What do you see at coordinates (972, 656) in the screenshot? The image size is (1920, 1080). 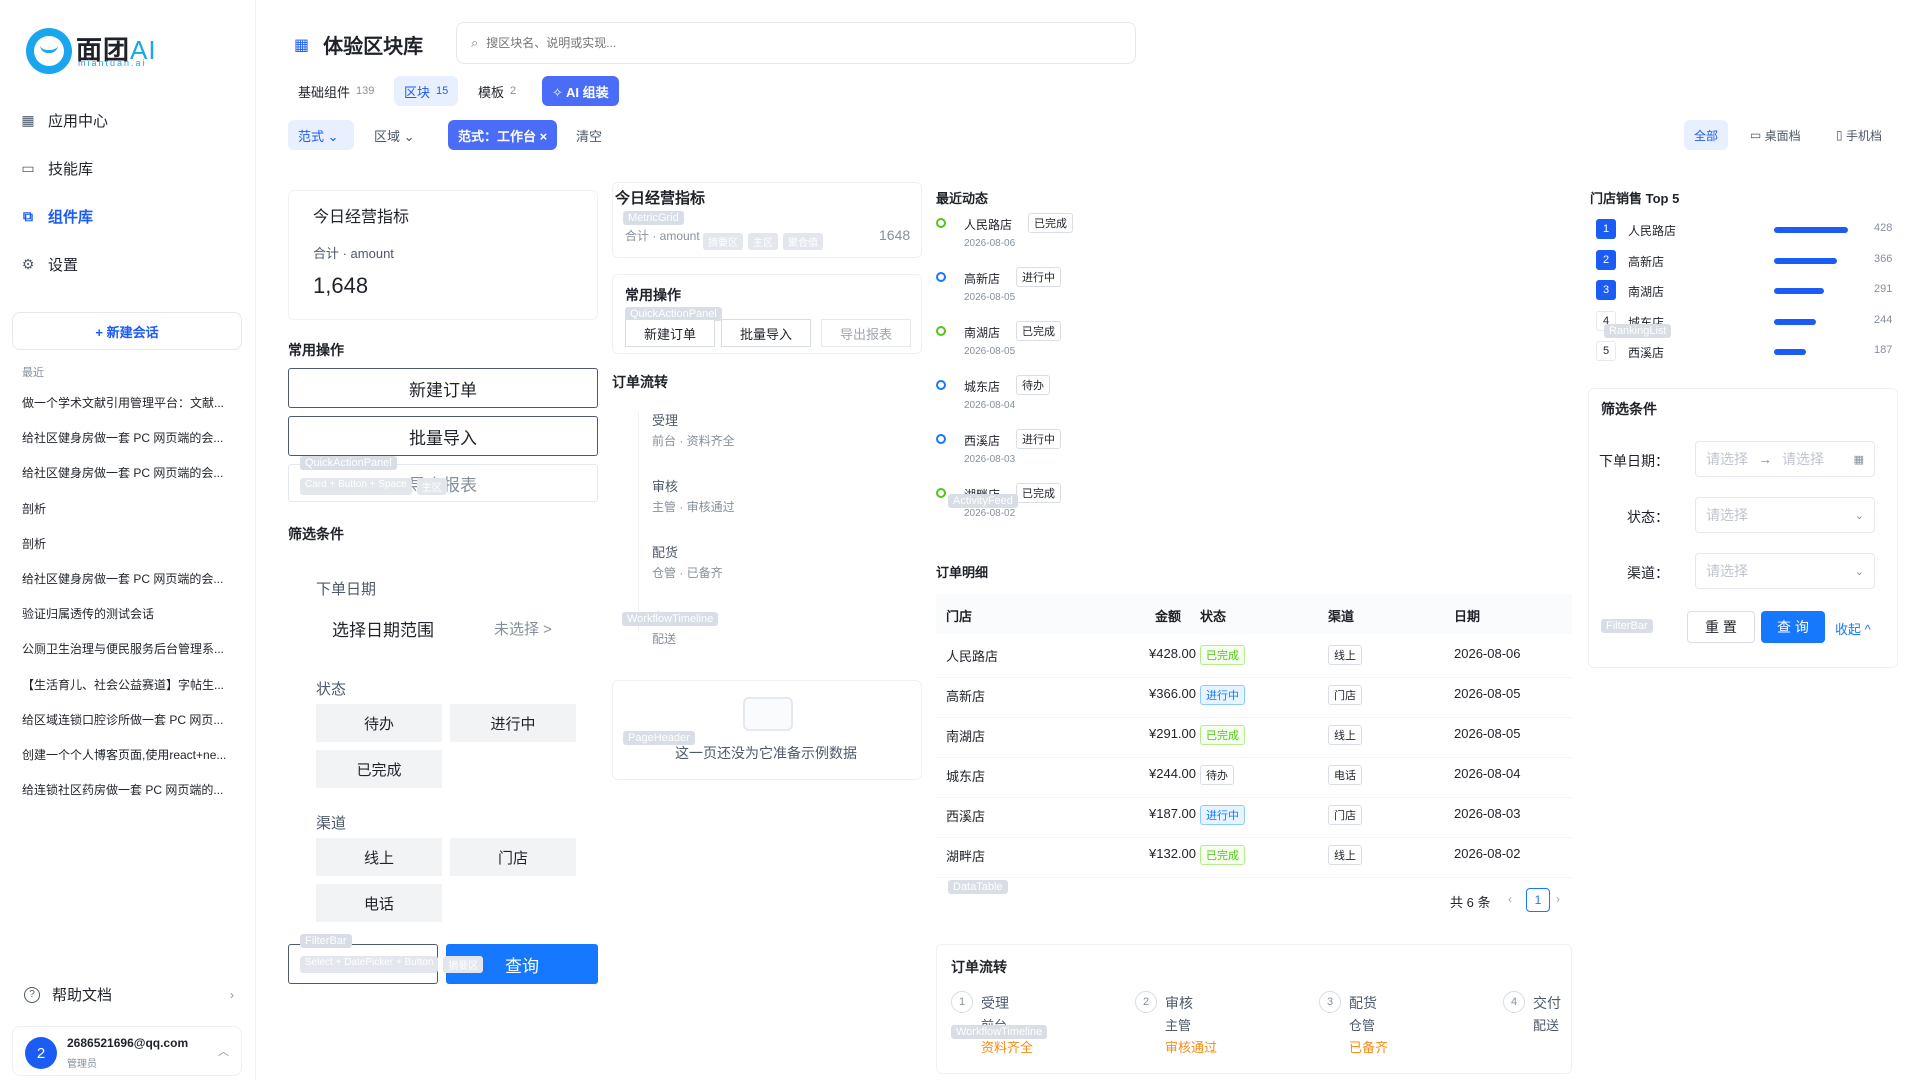 I see `cell-store: 人民路店` at bounding box center [972, 656].